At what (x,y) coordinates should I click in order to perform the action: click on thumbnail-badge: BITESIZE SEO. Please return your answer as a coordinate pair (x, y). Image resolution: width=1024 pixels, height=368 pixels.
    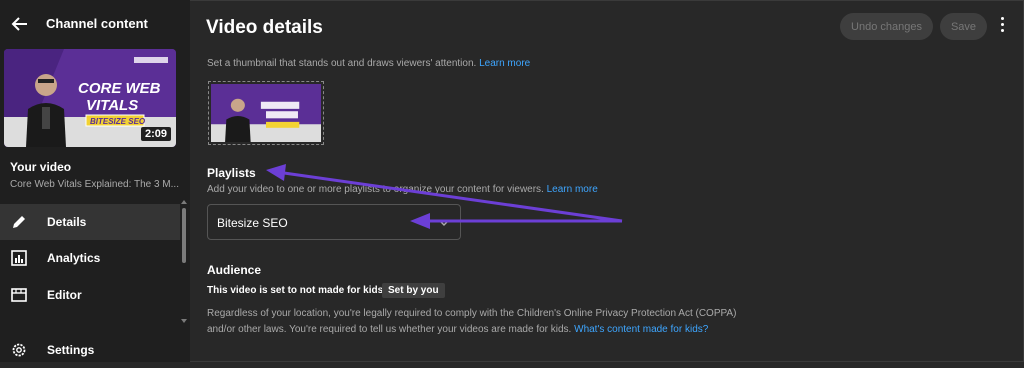
    Looking at the image, I should click on (118, 121).